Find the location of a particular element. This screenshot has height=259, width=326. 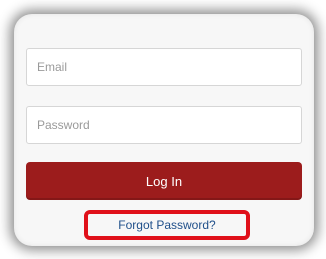

forgot-password-link: Forgot Password? is located at coordinates (166, 225).